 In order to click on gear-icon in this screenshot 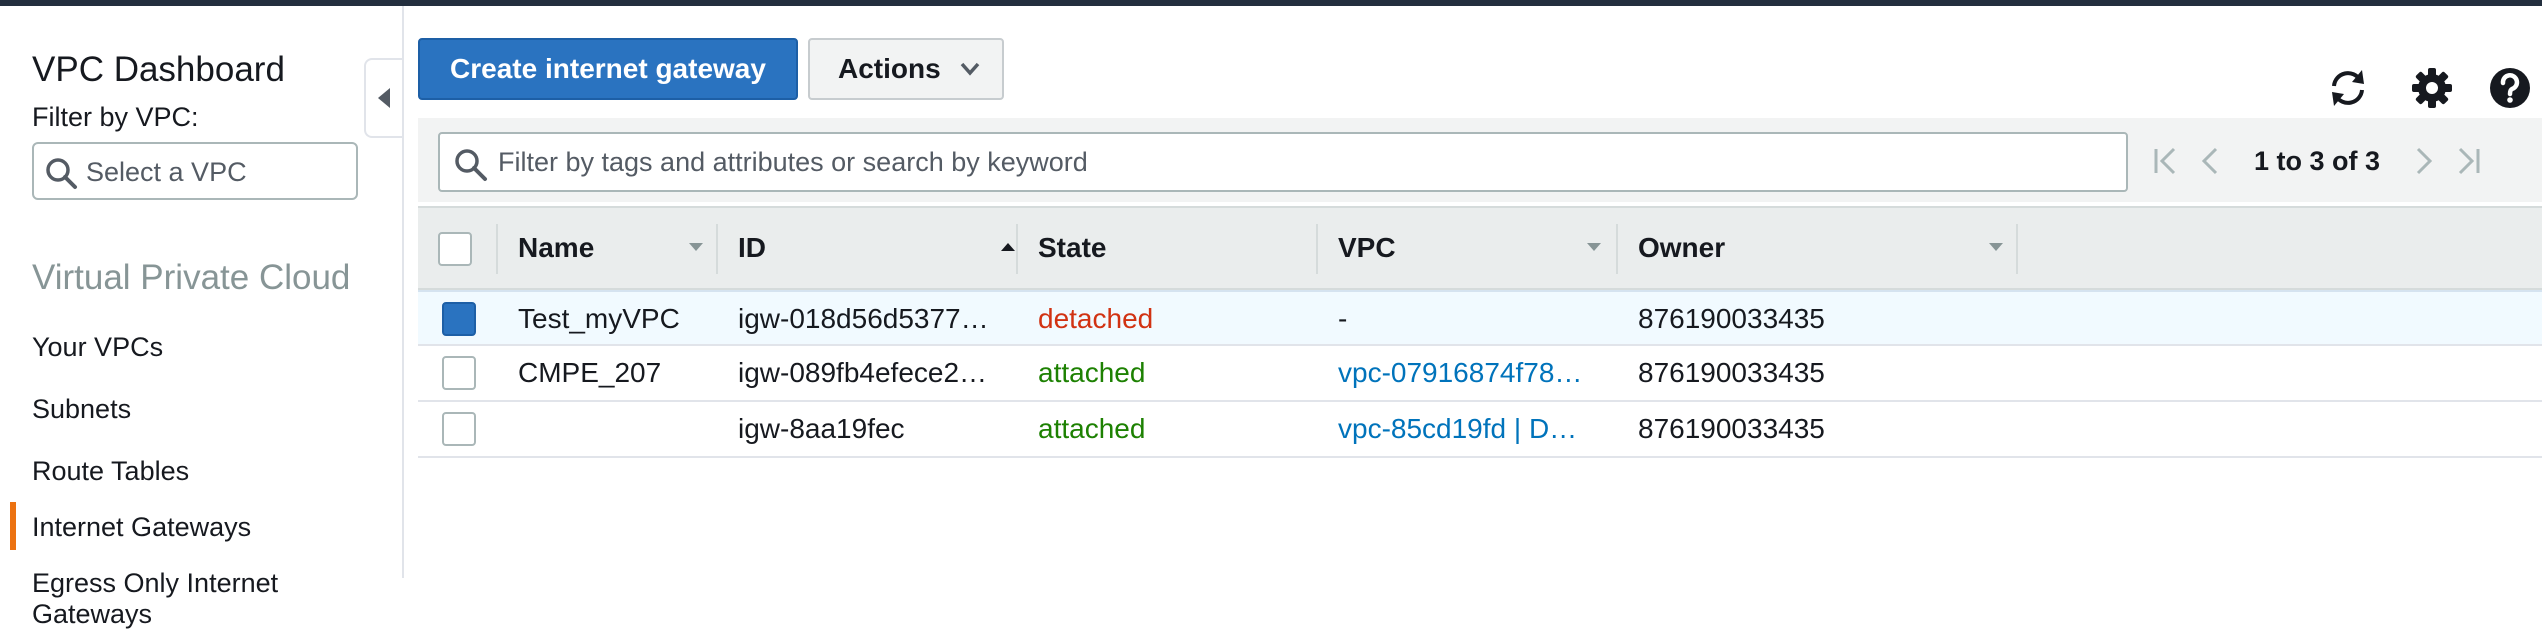, I will do `click(2432, 88)`.